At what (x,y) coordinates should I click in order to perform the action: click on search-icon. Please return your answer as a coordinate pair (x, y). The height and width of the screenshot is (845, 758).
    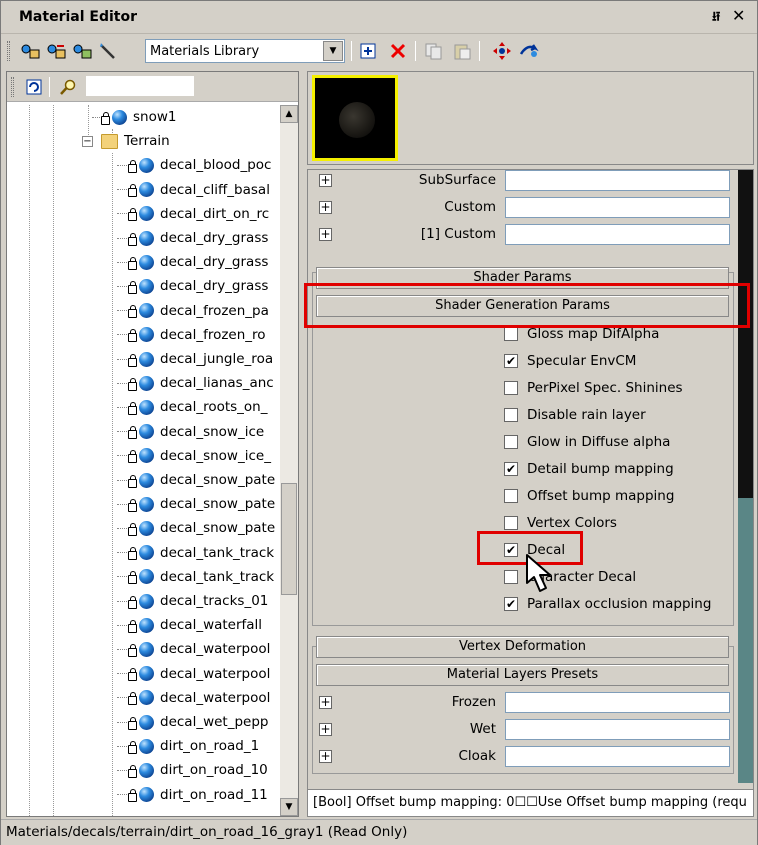
    Looking at the image, I should click on (68, 87).